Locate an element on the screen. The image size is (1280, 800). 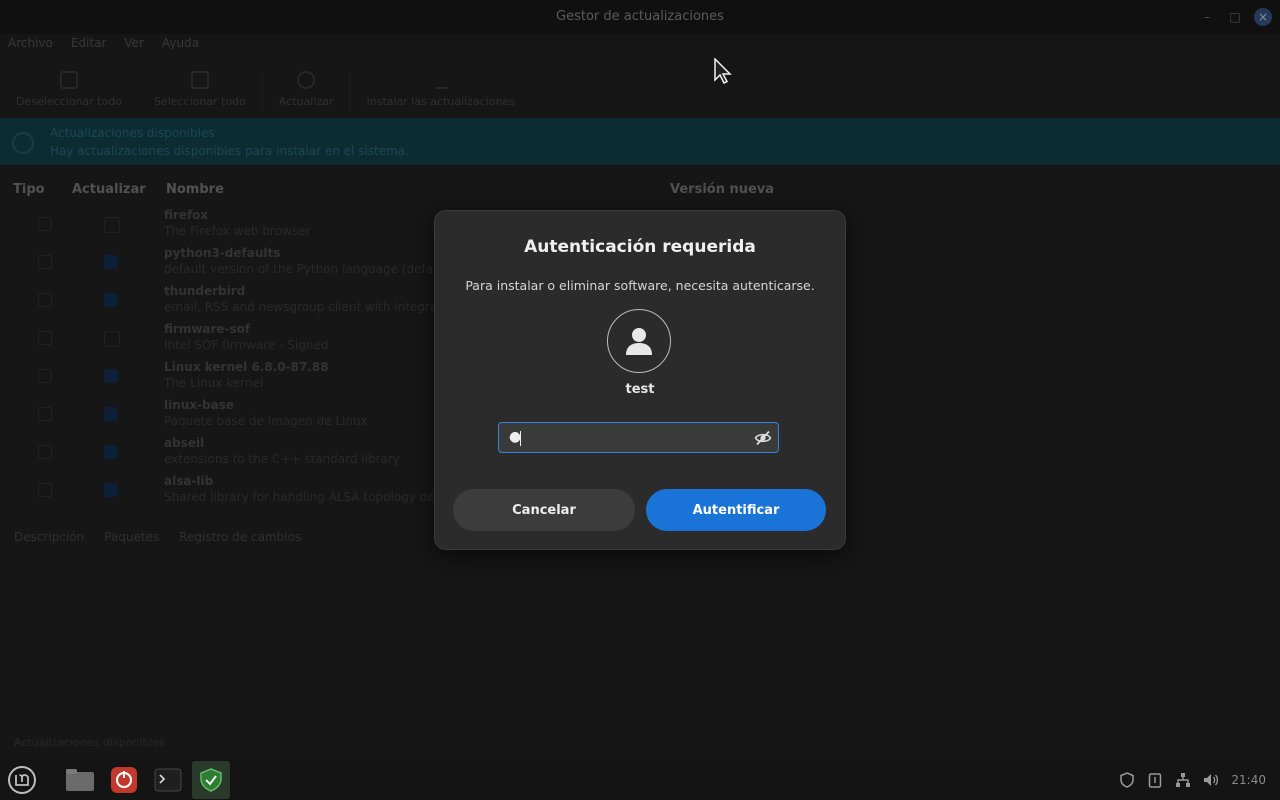
authenticate-button: Autentificar is located at coordinates (736, 510).